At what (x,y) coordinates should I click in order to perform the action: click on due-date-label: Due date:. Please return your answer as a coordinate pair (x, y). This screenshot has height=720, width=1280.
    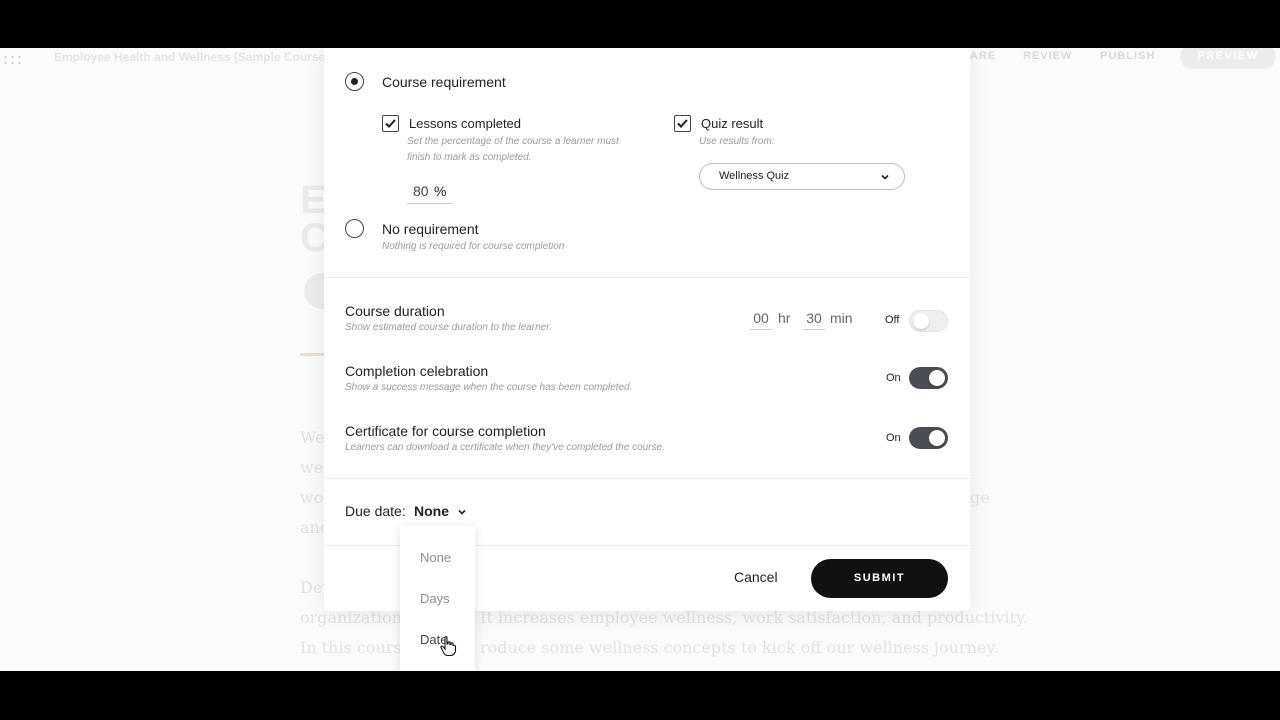
    Looking at the image, I should click on (375, 511).